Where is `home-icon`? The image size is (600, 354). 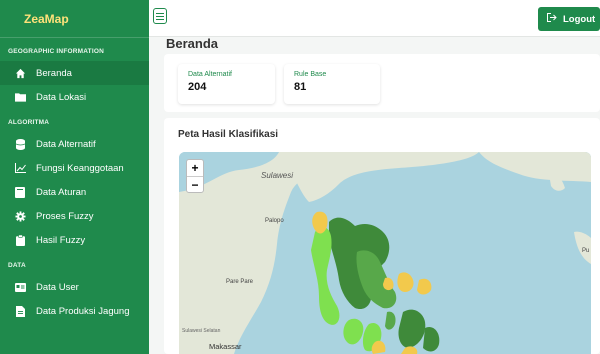
home-icon is located at coordinates (20, 73).